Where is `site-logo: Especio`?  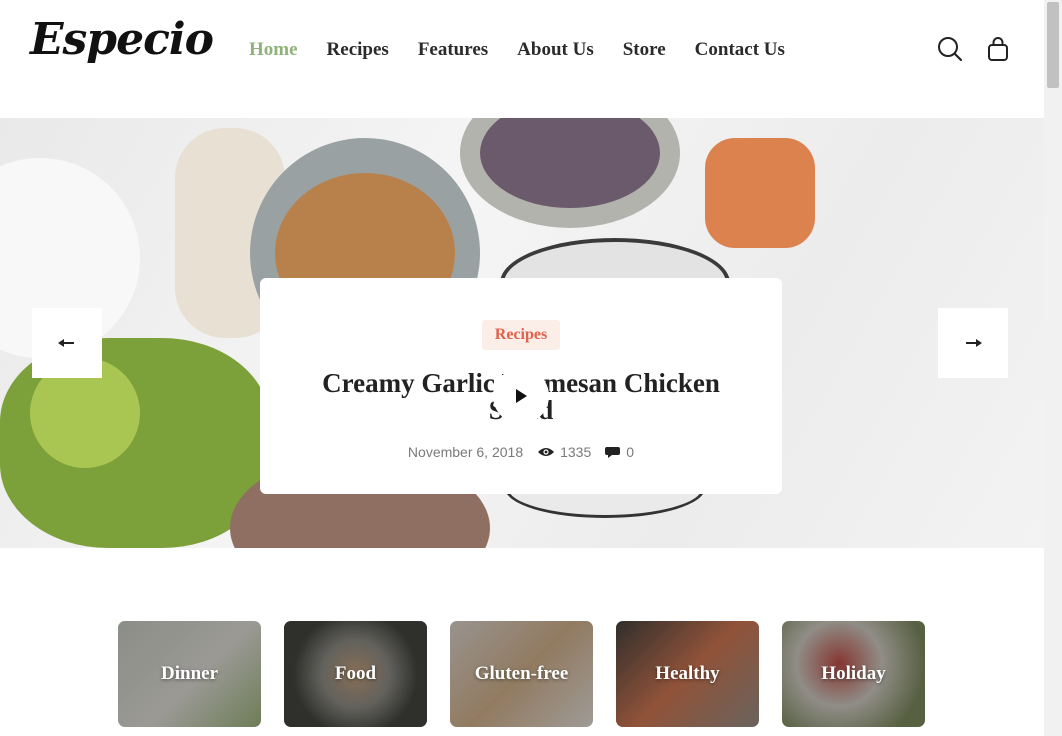 site-logo: Especio is located at coordinates (122, 39).